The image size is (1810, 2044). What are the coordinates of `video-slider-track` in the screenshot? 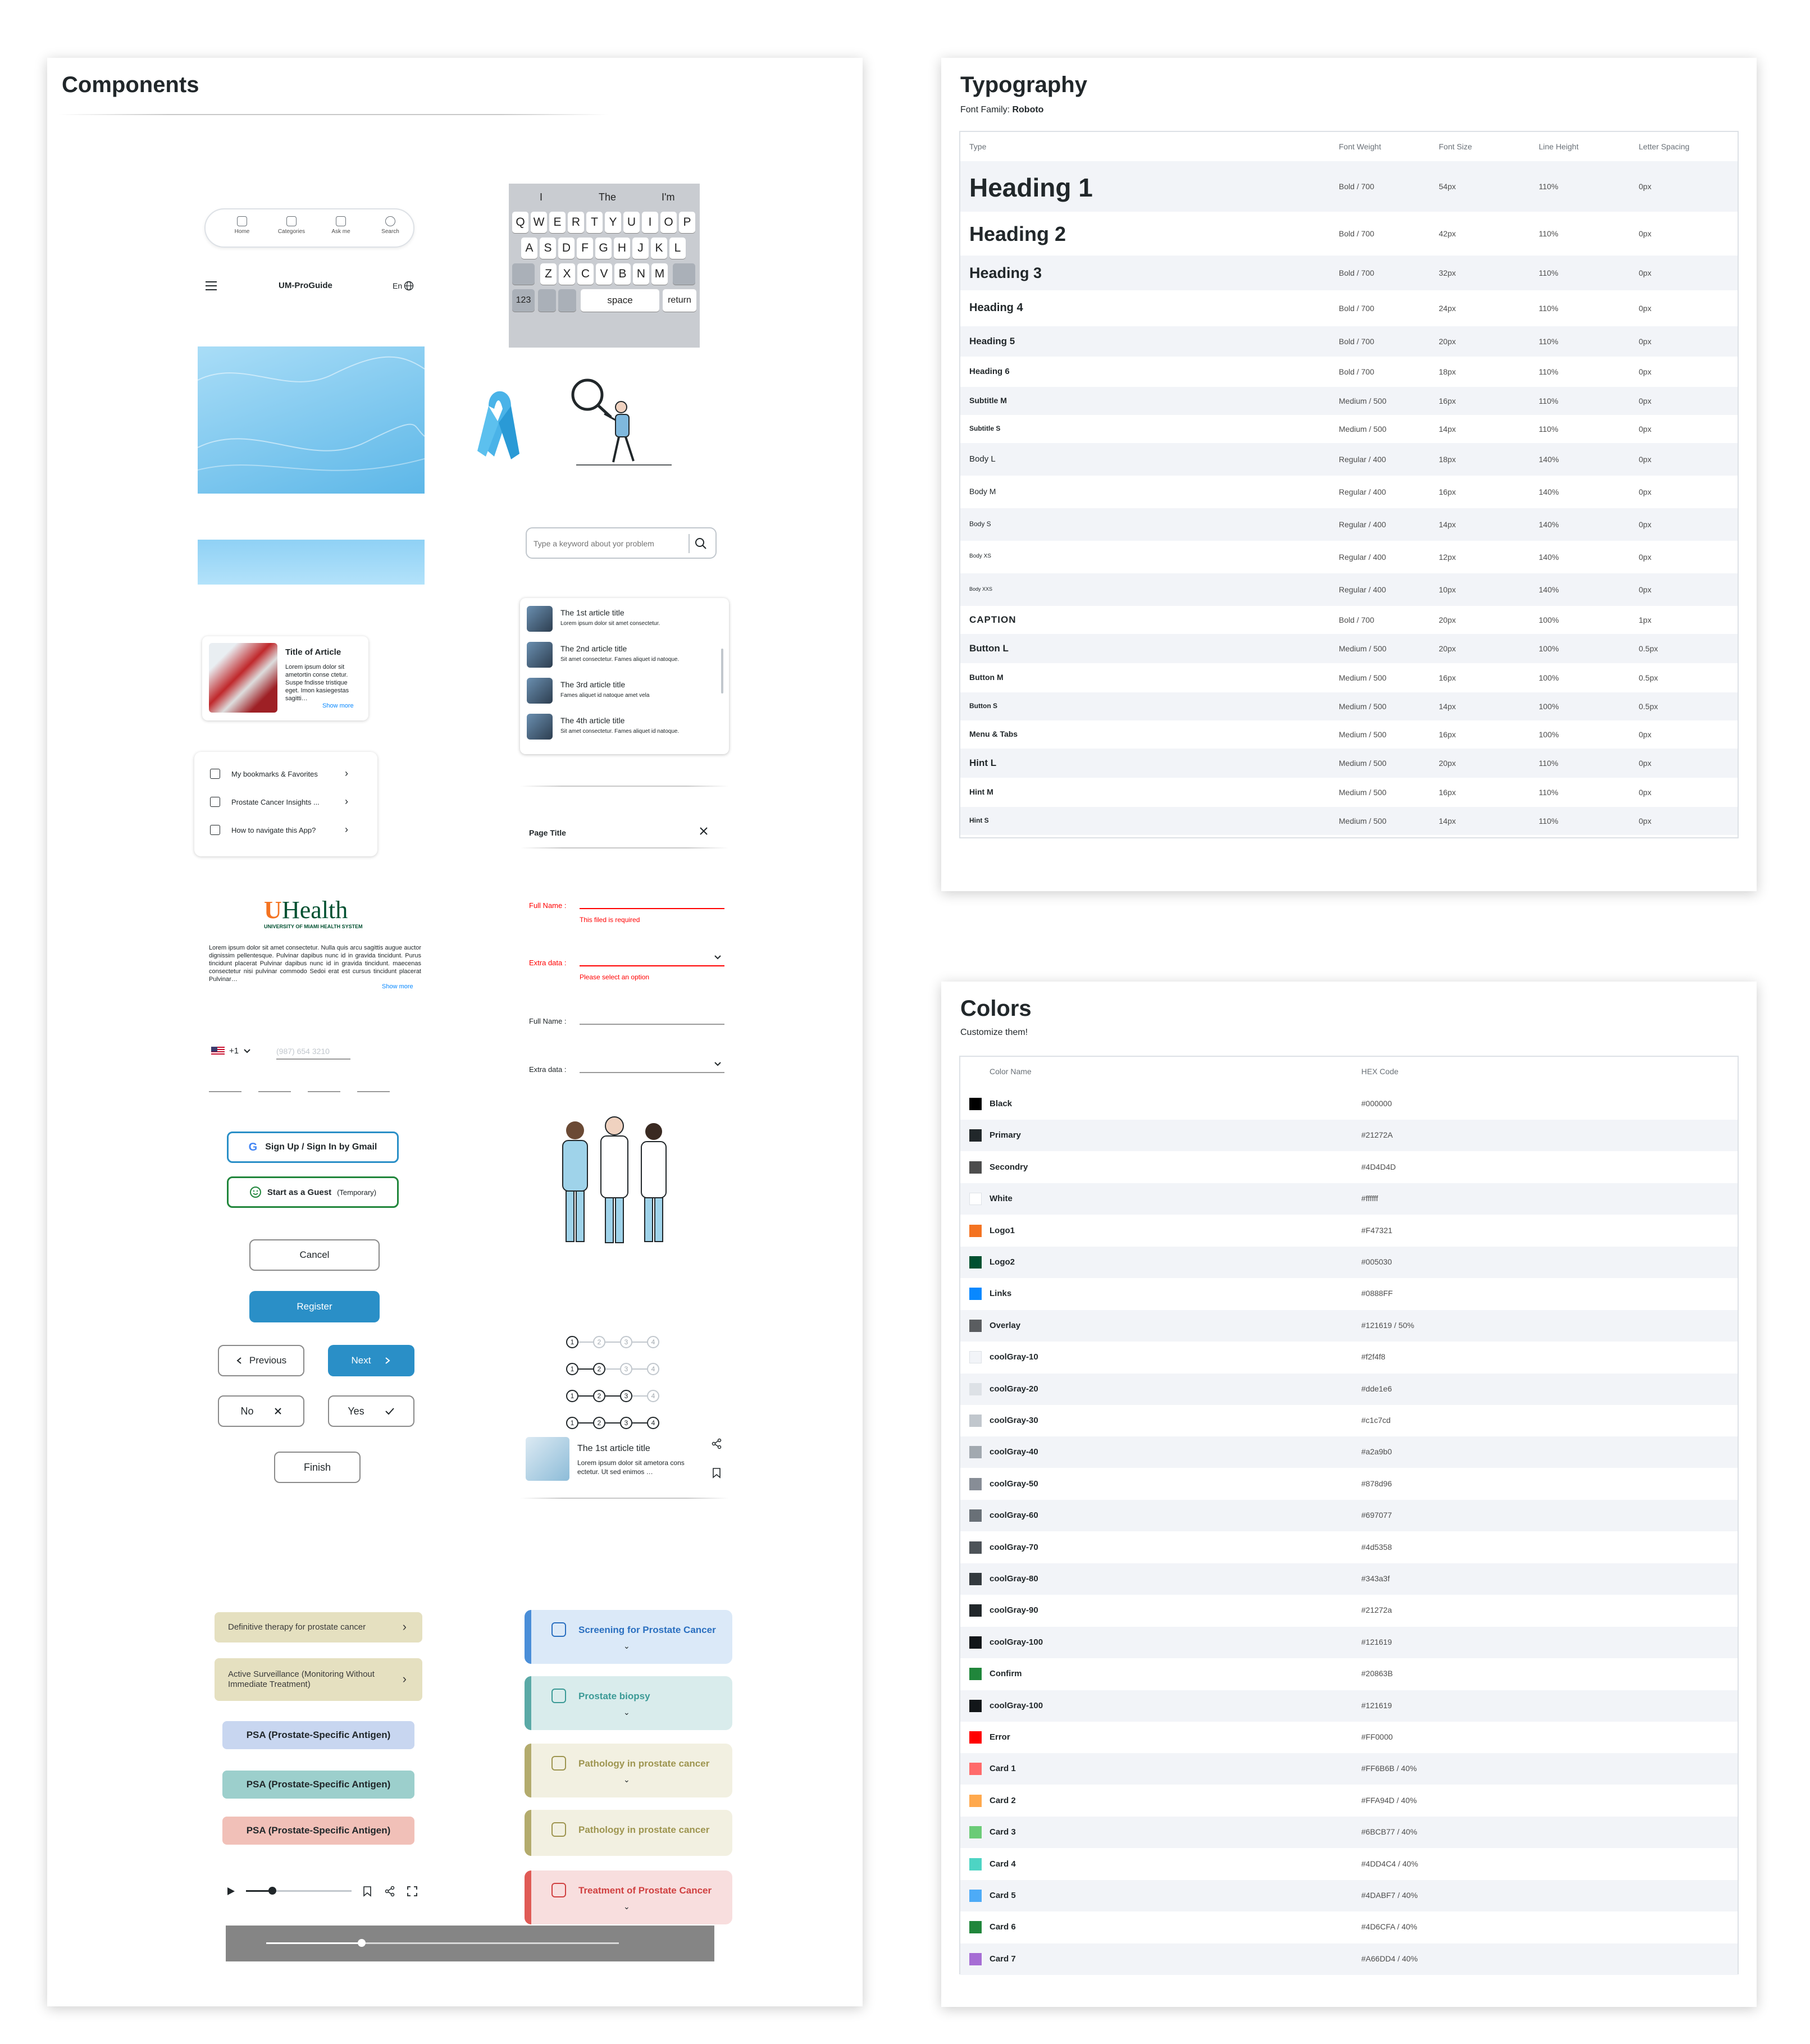 It's located at (442, 1943).